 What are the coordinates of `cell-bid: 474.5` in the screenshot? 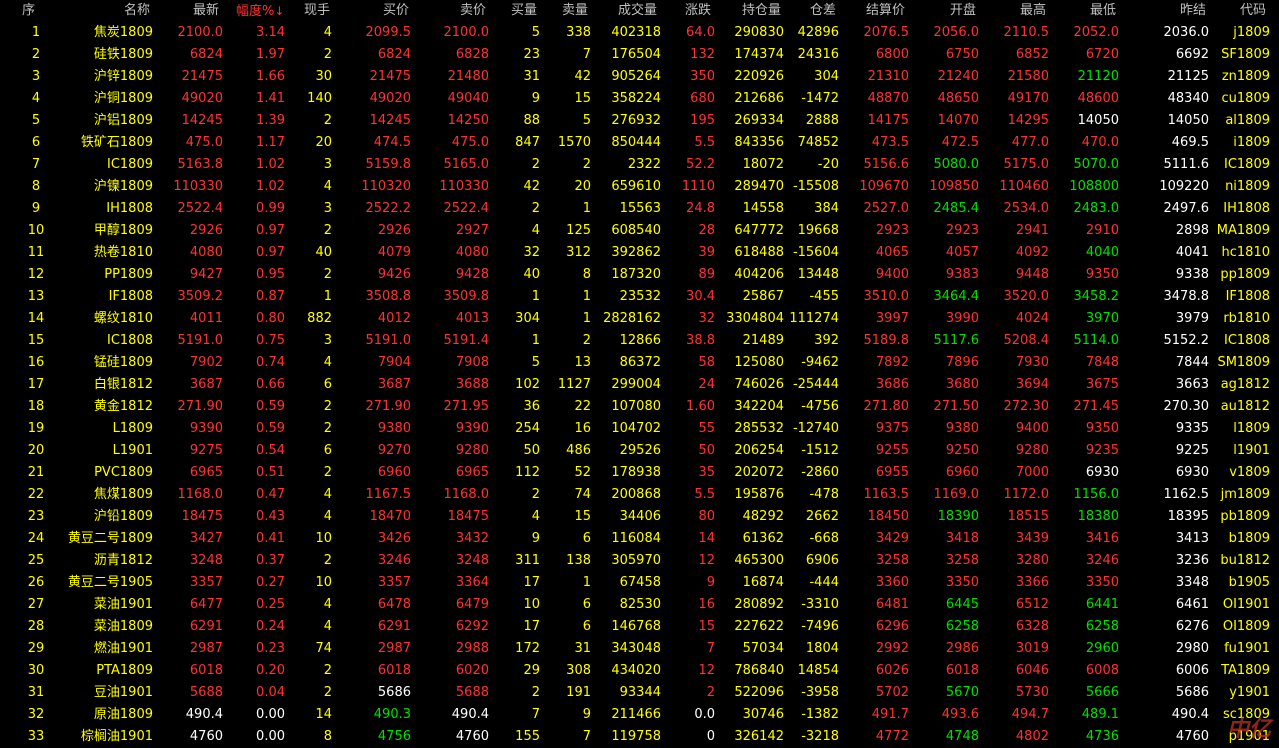 It's located at (392, 142).